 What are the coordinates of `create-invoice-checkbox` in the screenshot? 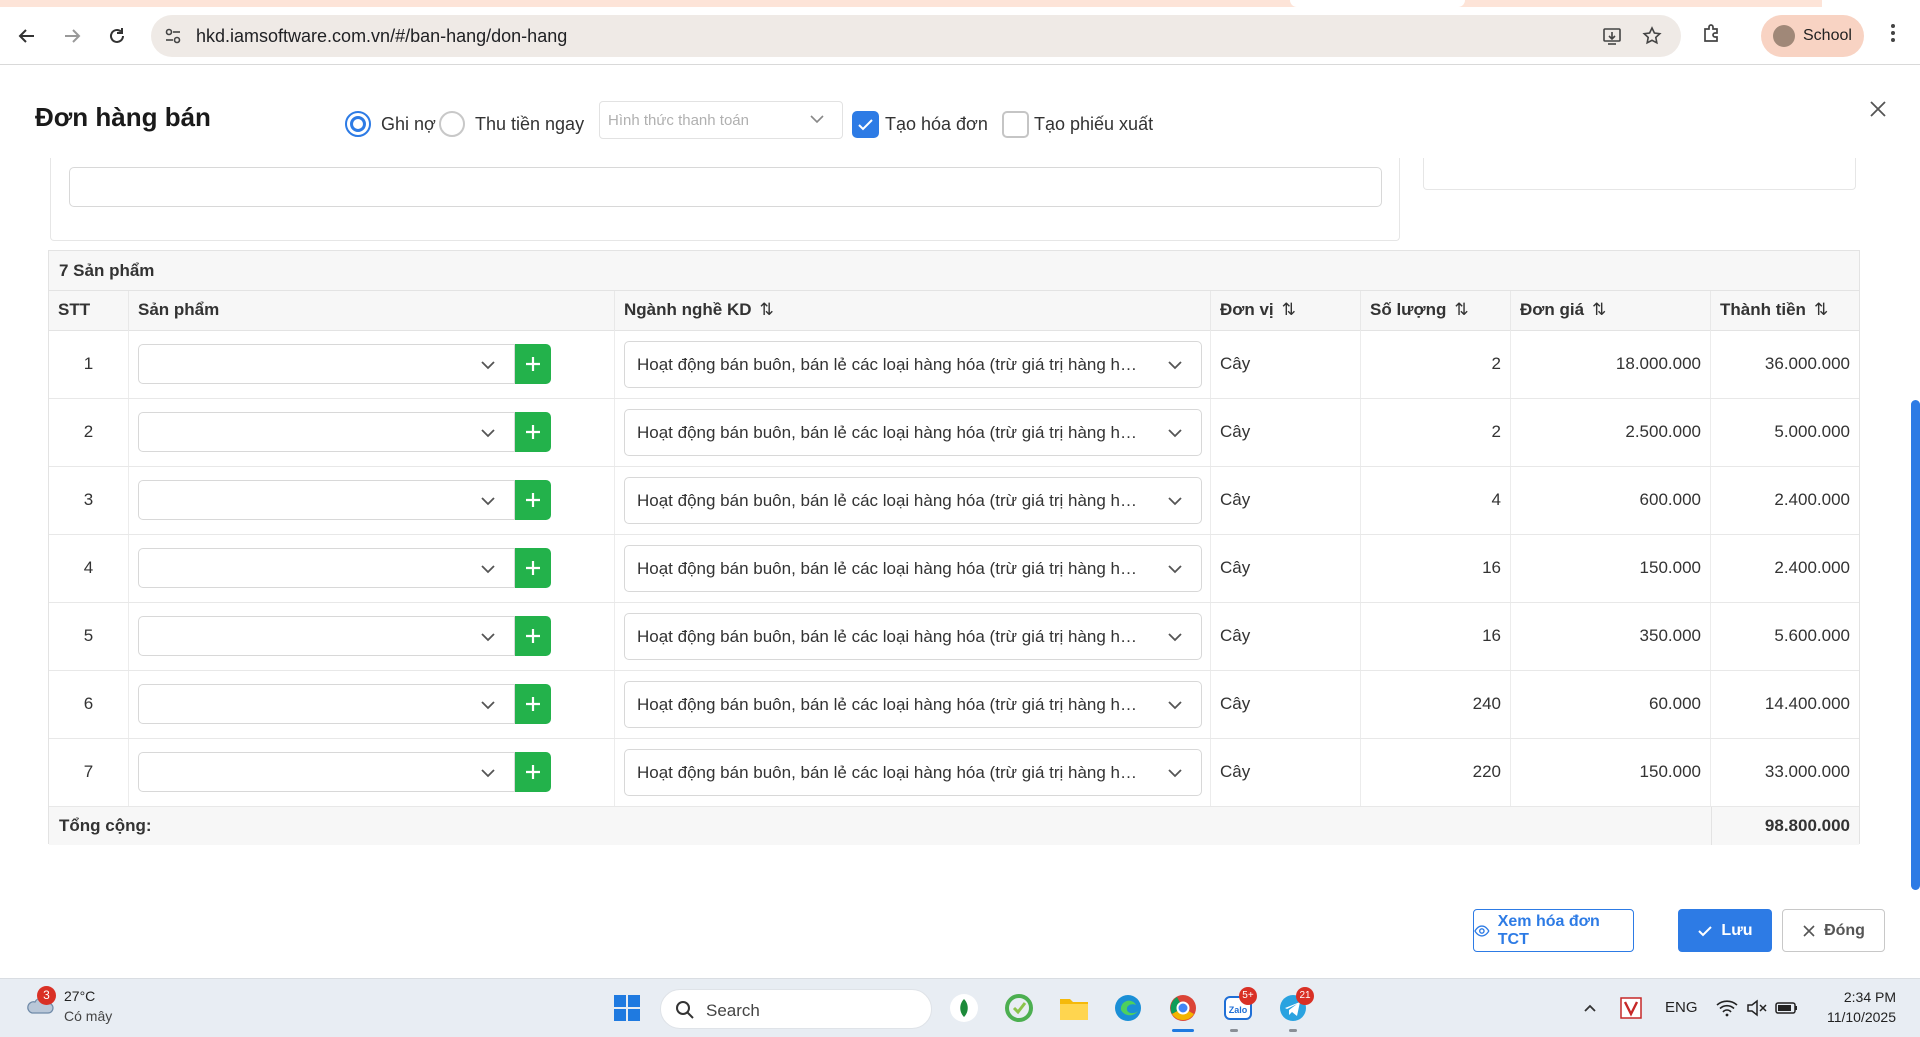 It's located at (865, 124).